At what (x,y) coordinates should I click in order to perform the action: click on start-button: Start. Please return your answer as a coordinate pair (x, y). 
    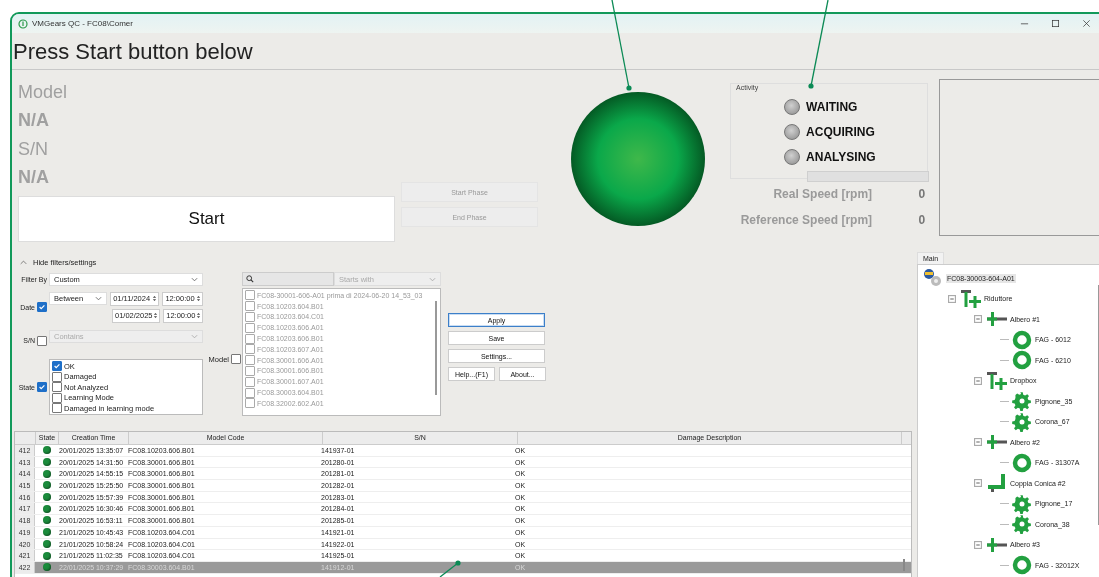
    Looking at the image, I should click on (206, 219).